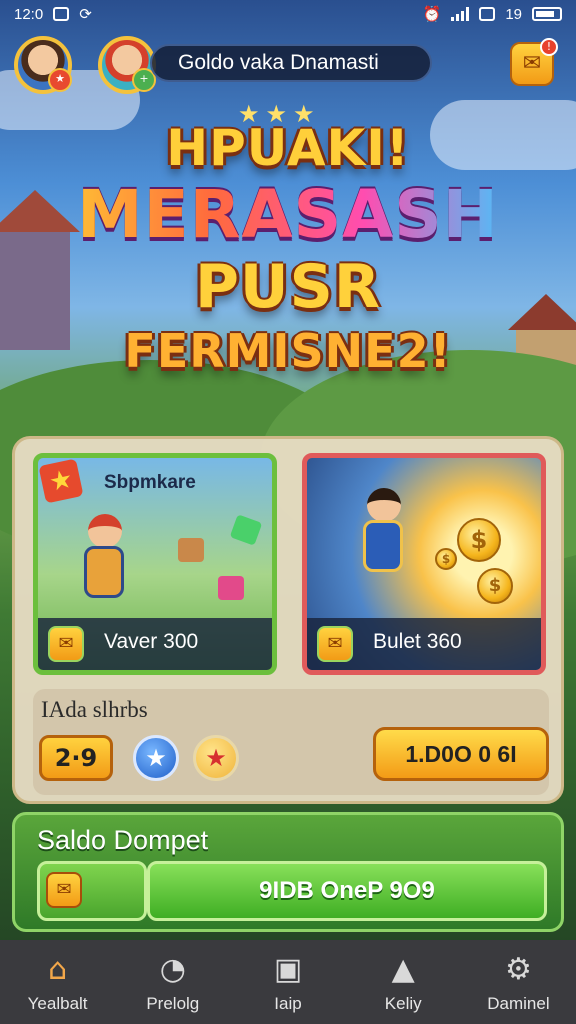 This screenshot has width=576, height=1024. What do you see at coordinates (172, 969) in the screenshot?
I see `clock-icon: ◔` at bounding box center [172, 969].